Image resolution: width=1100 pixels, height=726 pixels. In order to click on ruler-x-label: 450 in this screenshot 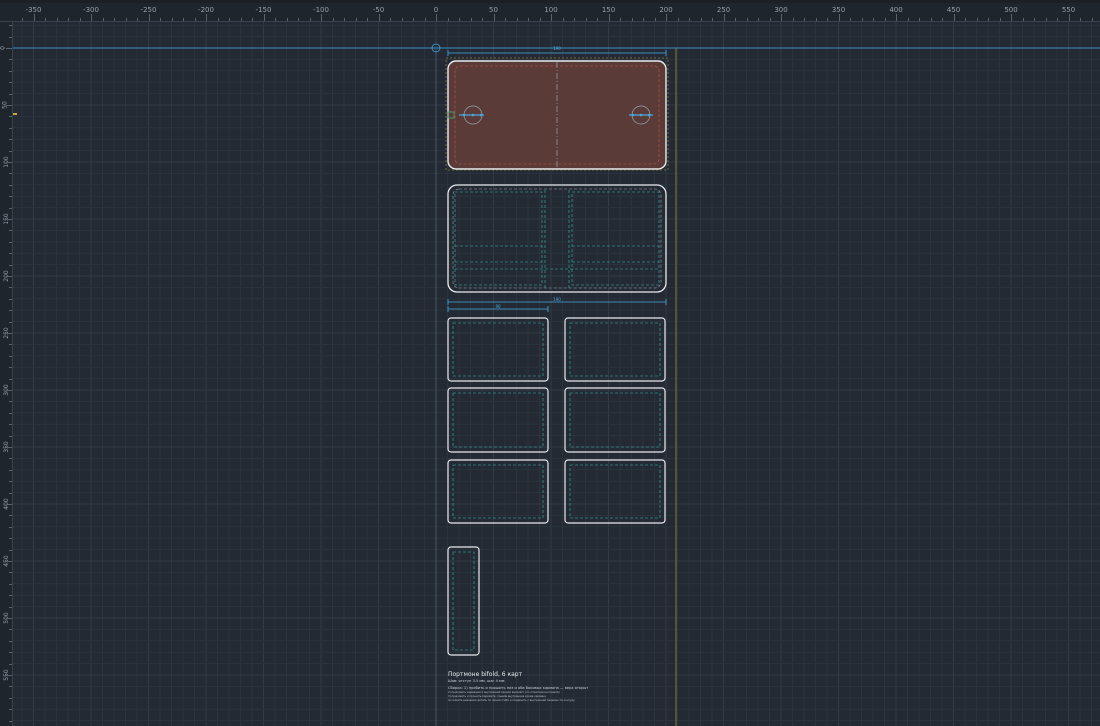, I will do `click(953, 10)`.